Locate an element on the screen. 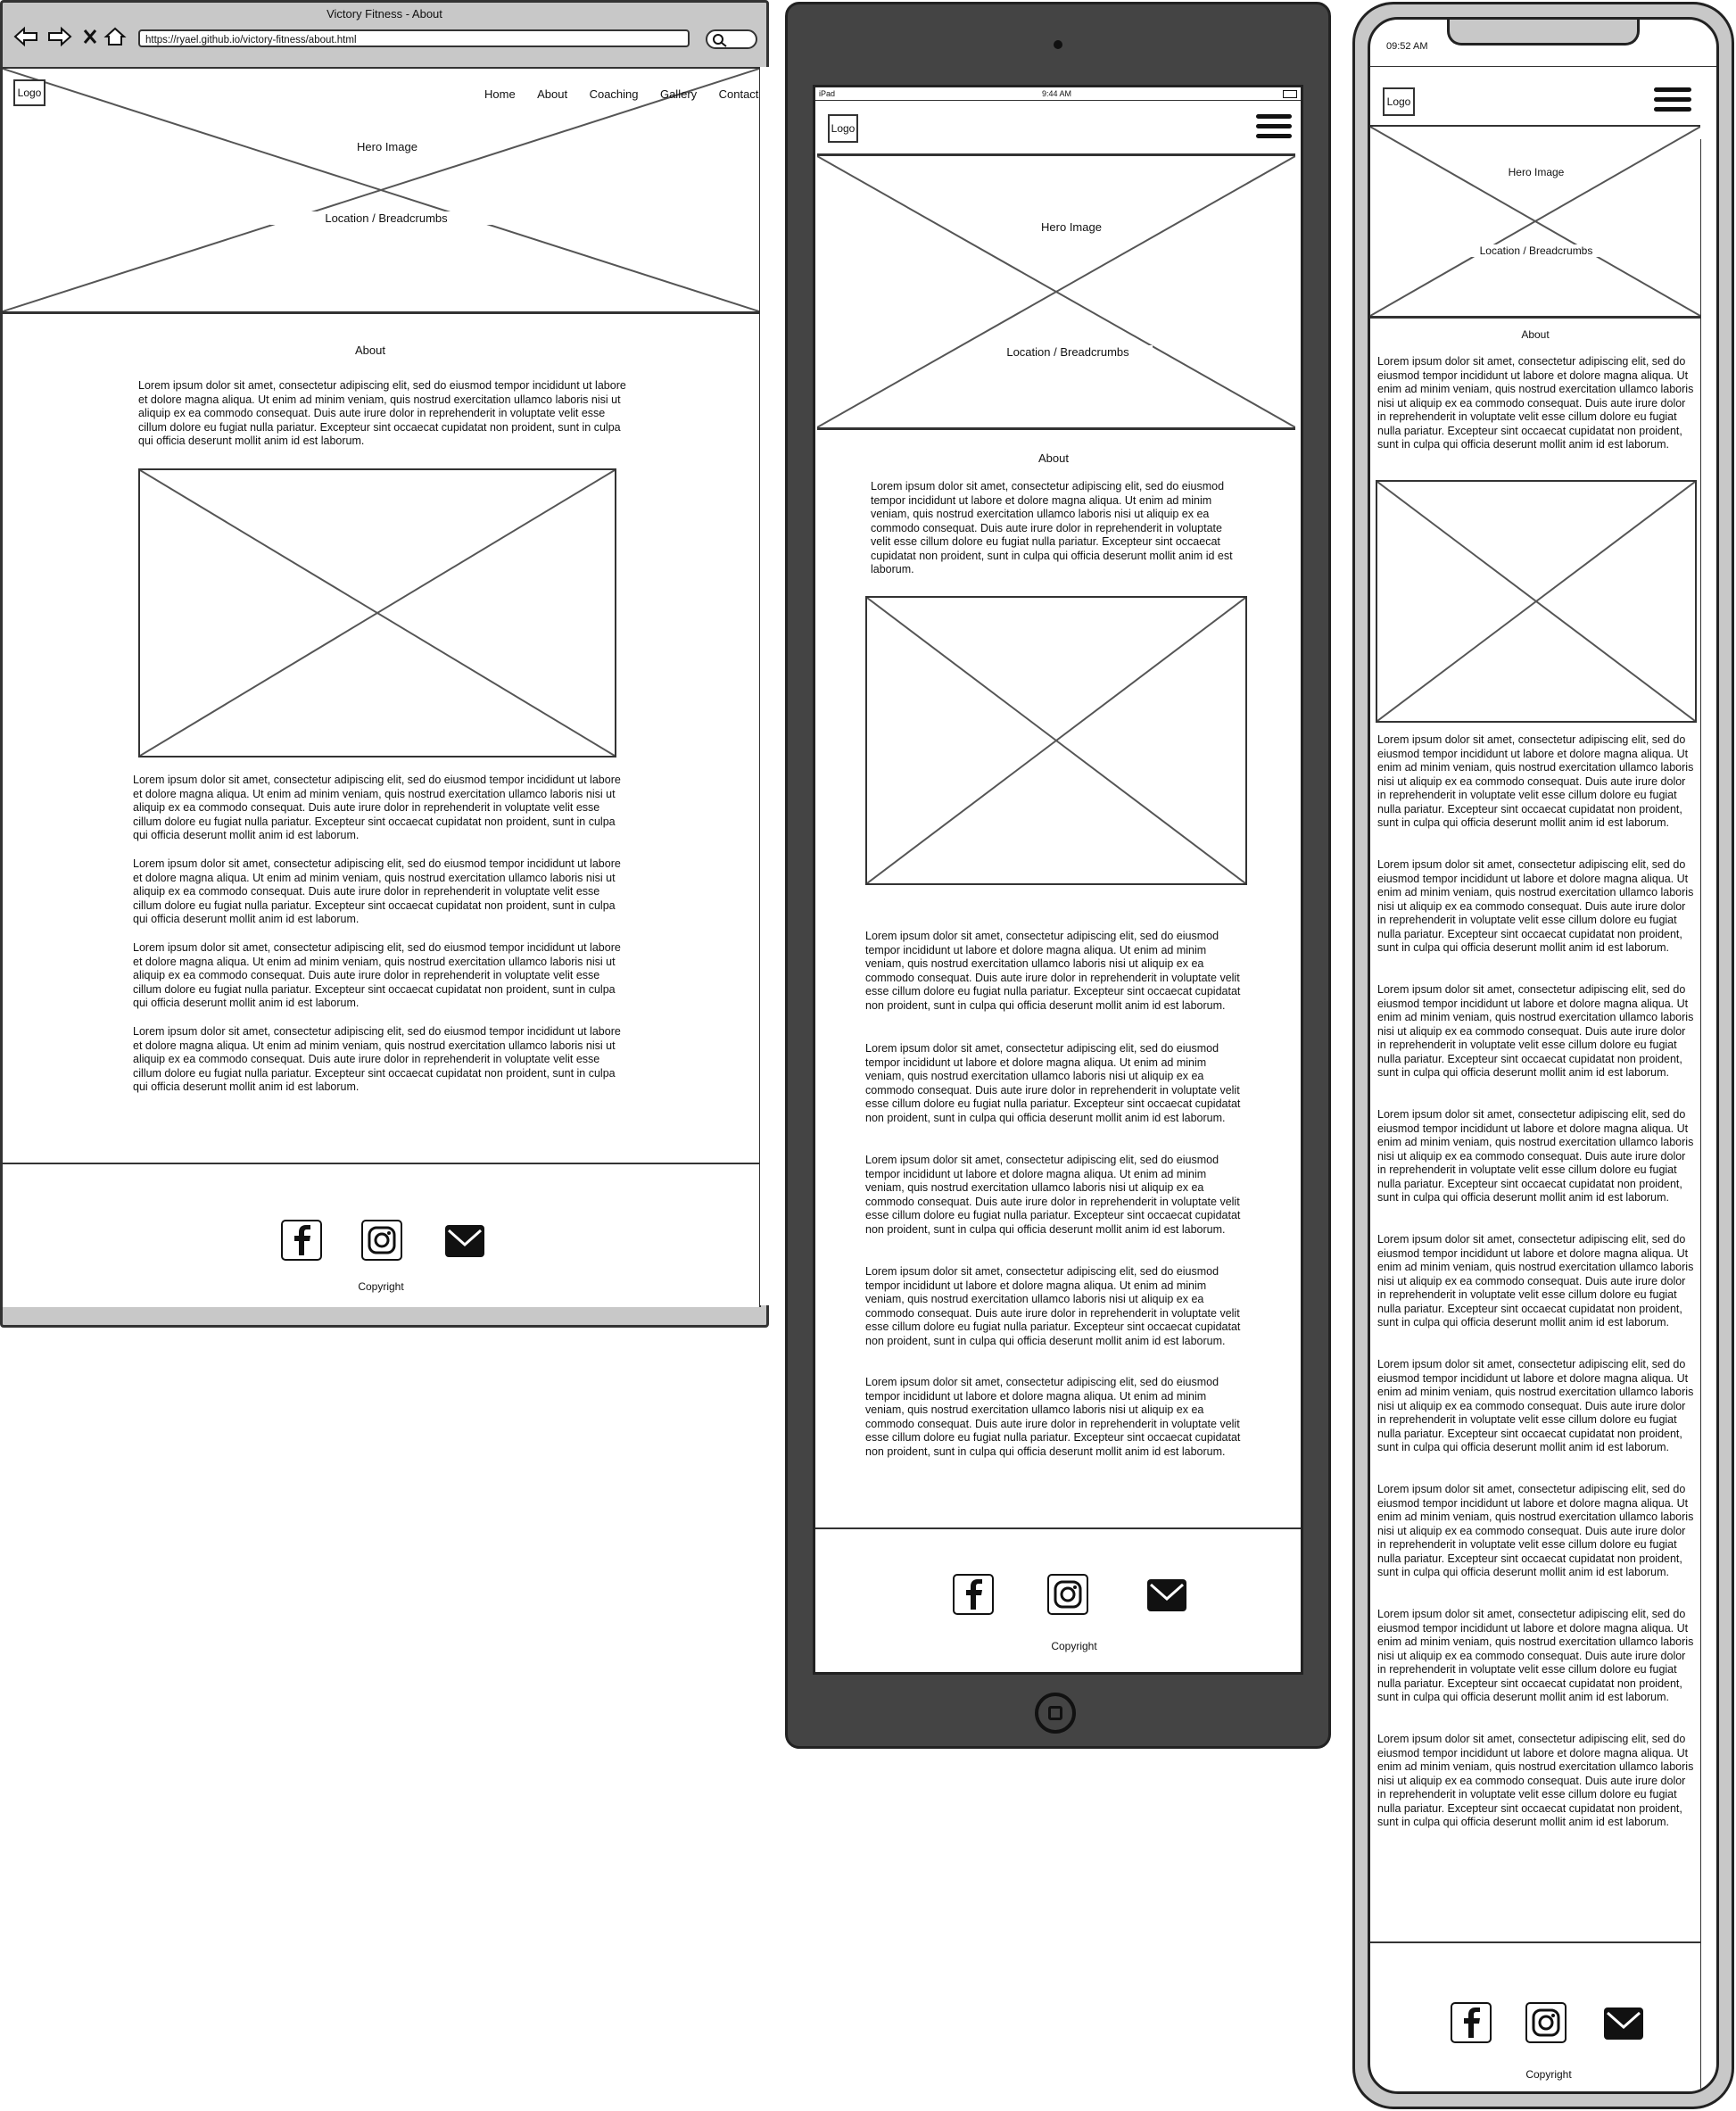 The height and width of the screenshot is (2111, 1736). browser-nav-icons is located at coordinates (73, 36).